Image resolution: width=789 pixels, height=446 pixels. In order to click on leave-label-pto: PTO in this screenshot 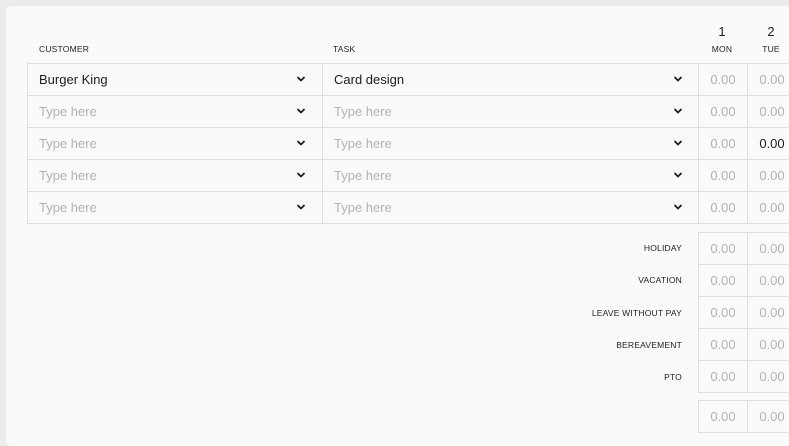, I will do `click(673, 377)`.